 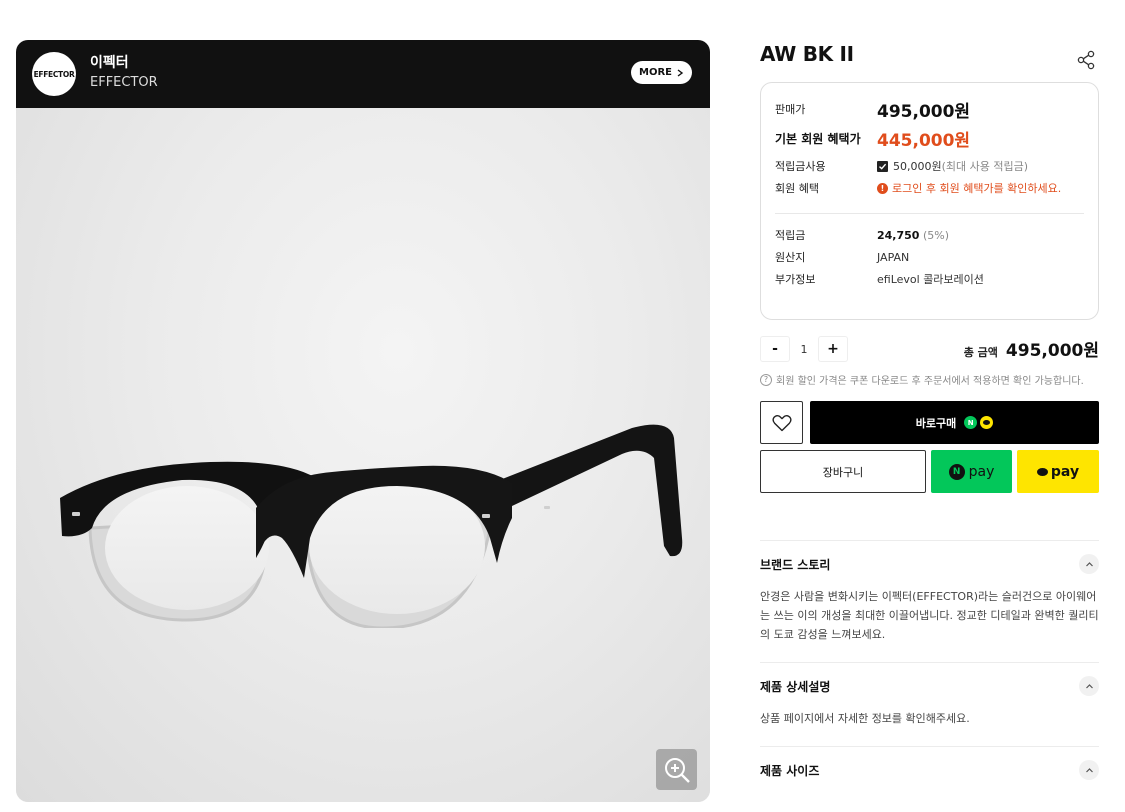 I want to click on accordion-header: 제품 상세설명, so click(x=929, y=686).